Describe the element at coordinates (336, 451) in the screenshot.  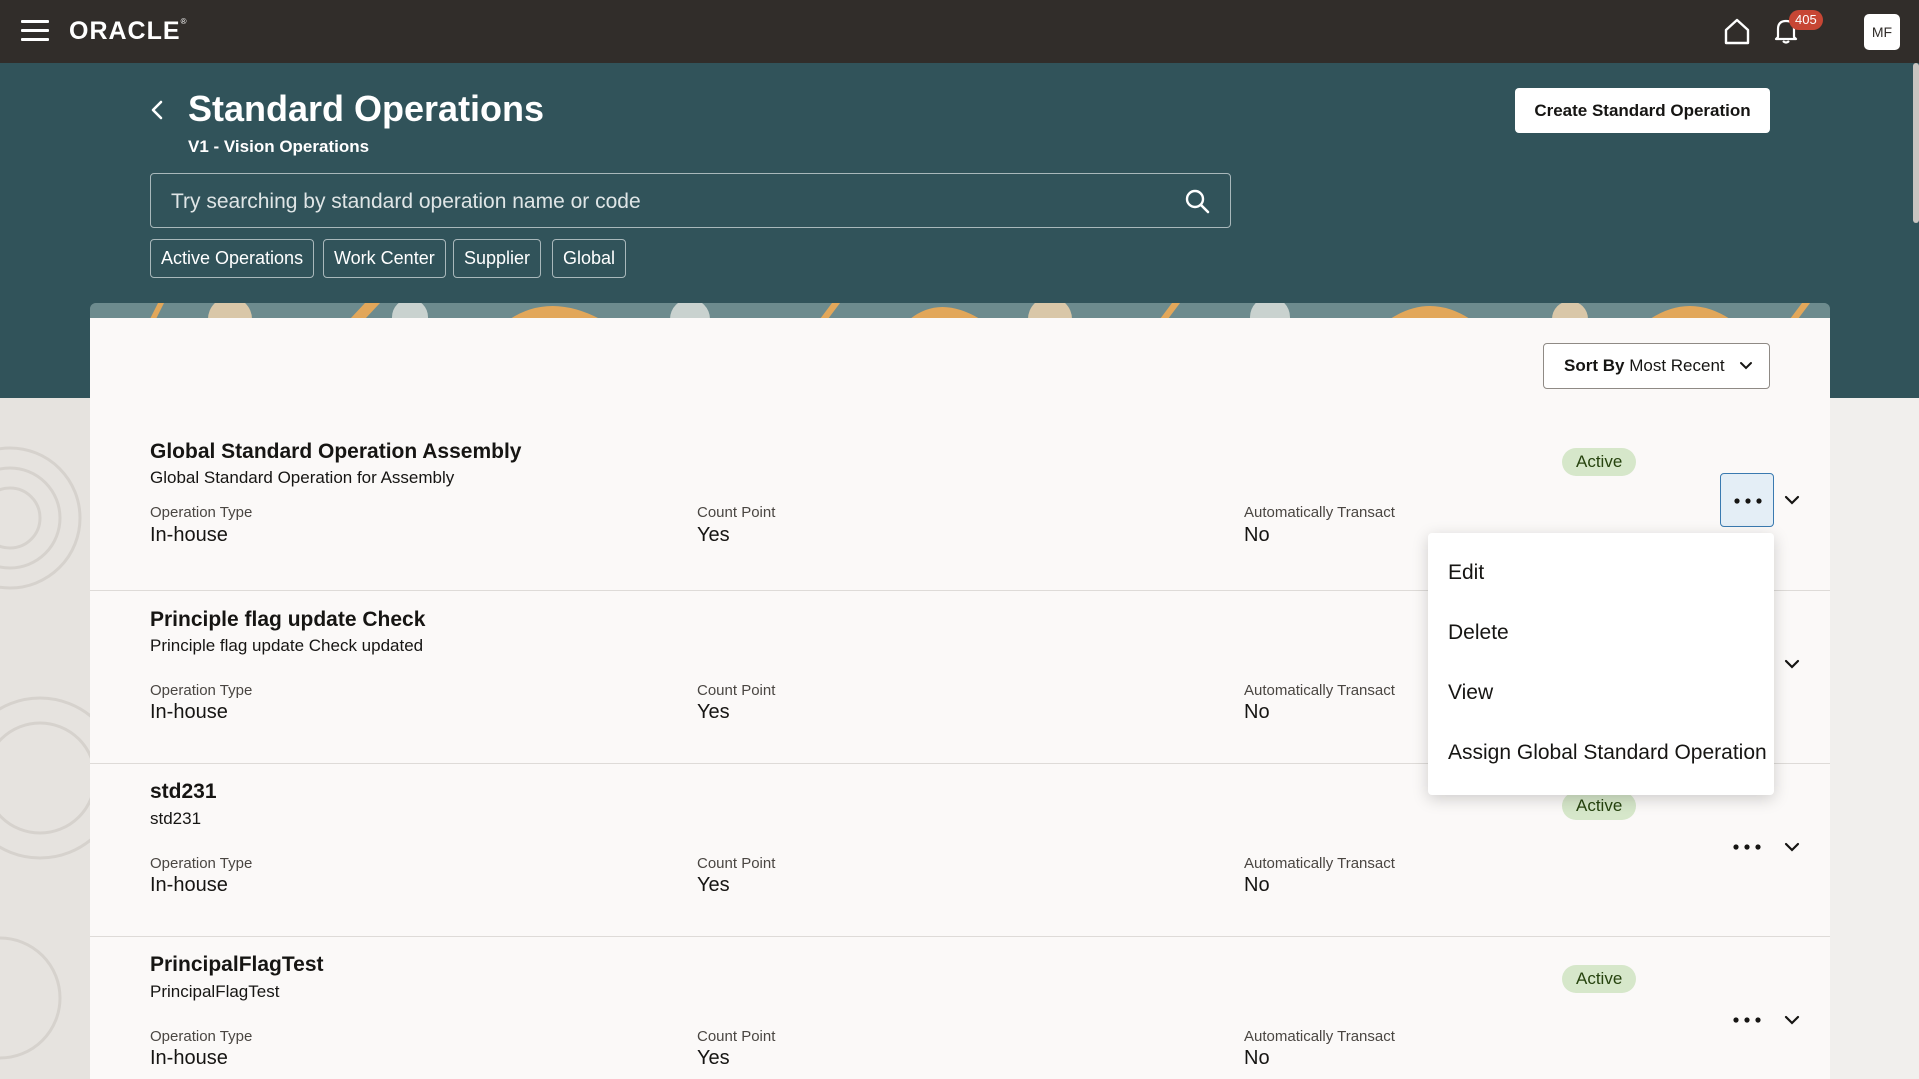
I see `operation-title: Global Standard Operation Assembly` at that location.